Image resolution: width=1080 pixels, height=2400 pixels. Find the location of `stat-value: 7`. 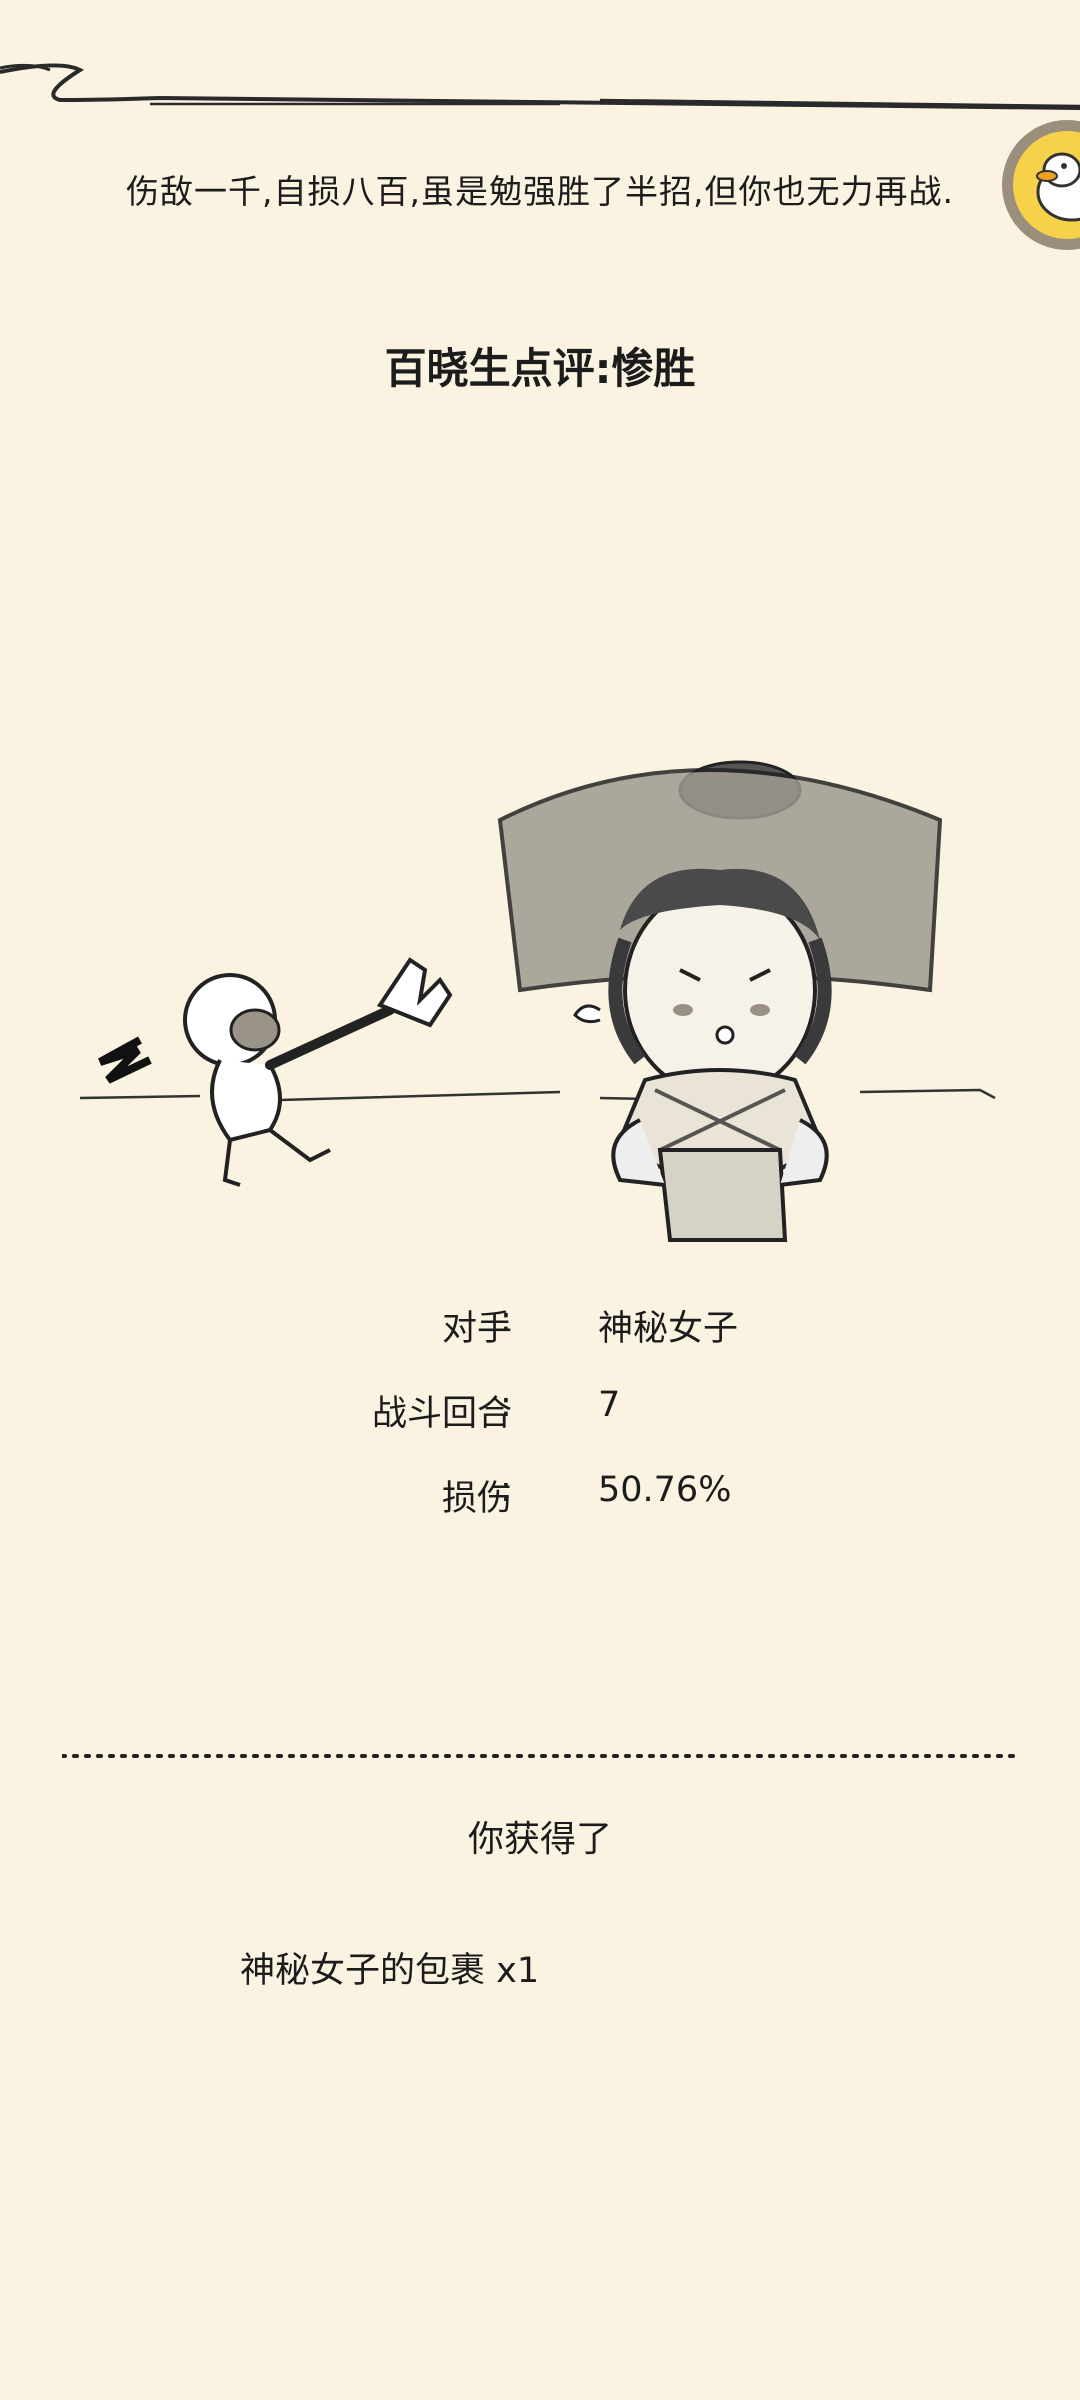

stat-value: 7 is located at coordinates (609, 1405).